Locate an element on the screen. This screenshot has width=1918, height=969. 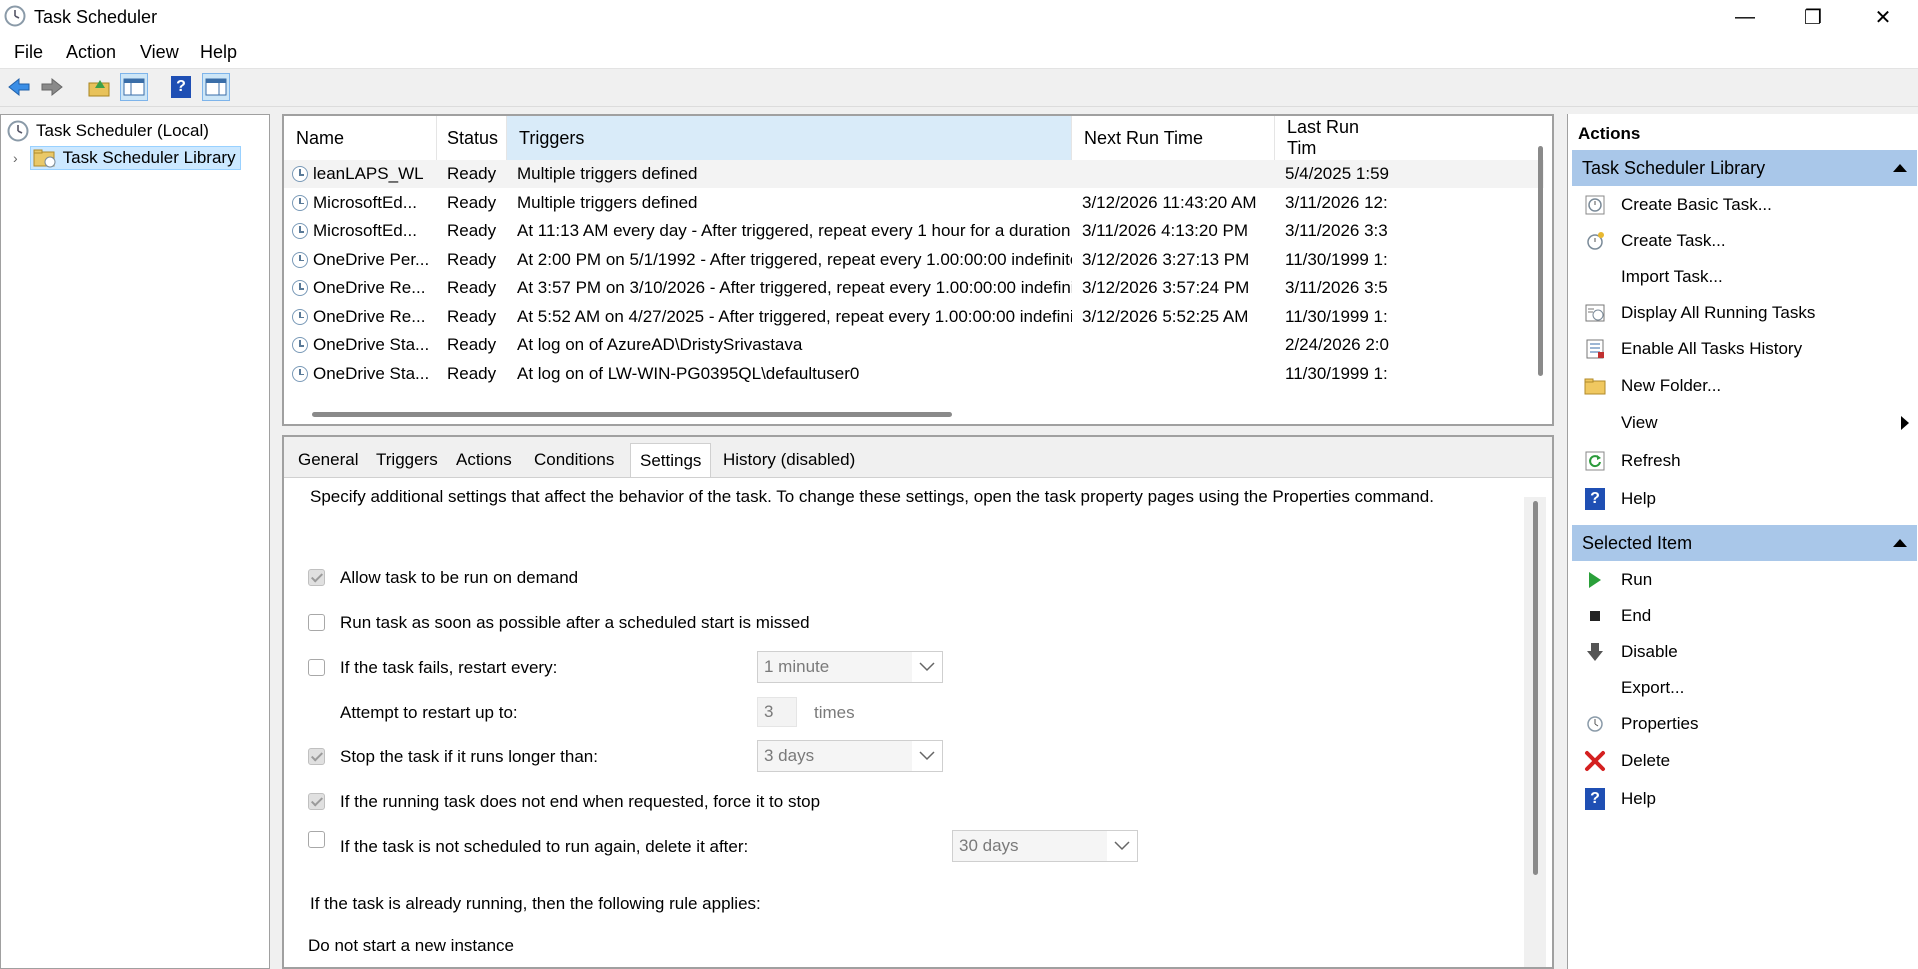
action-label: Delete is located at coordinates (1646, 760).